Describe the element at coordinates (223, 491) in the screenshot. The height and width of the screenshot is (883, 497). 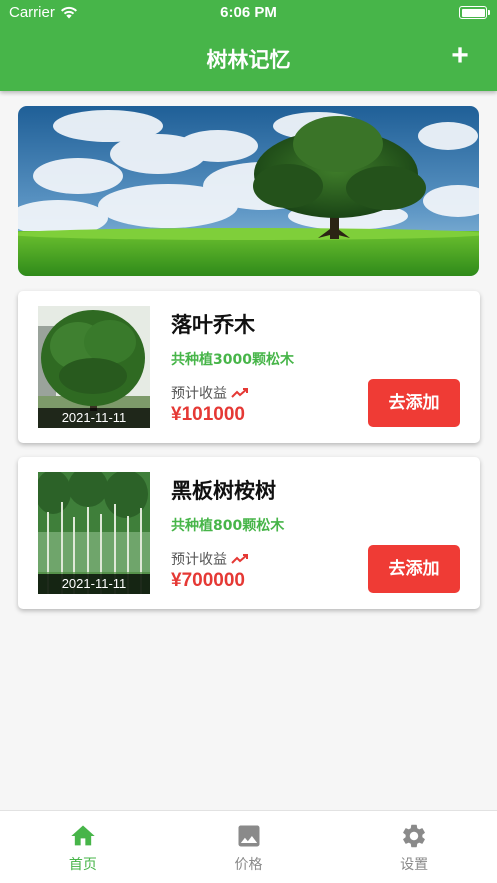
I see `tree-name: 黑板树桉树` at that location.